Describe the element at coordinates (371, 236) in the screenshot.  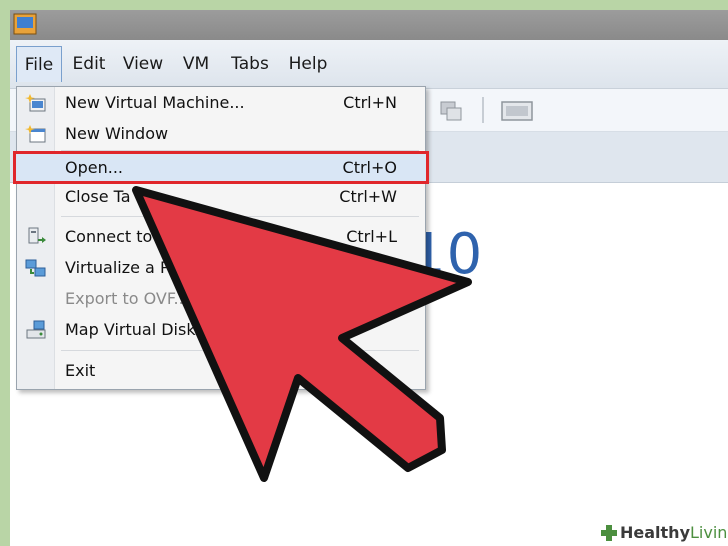
I see `menu-item-shortcut: Ctrl+L` at that location.